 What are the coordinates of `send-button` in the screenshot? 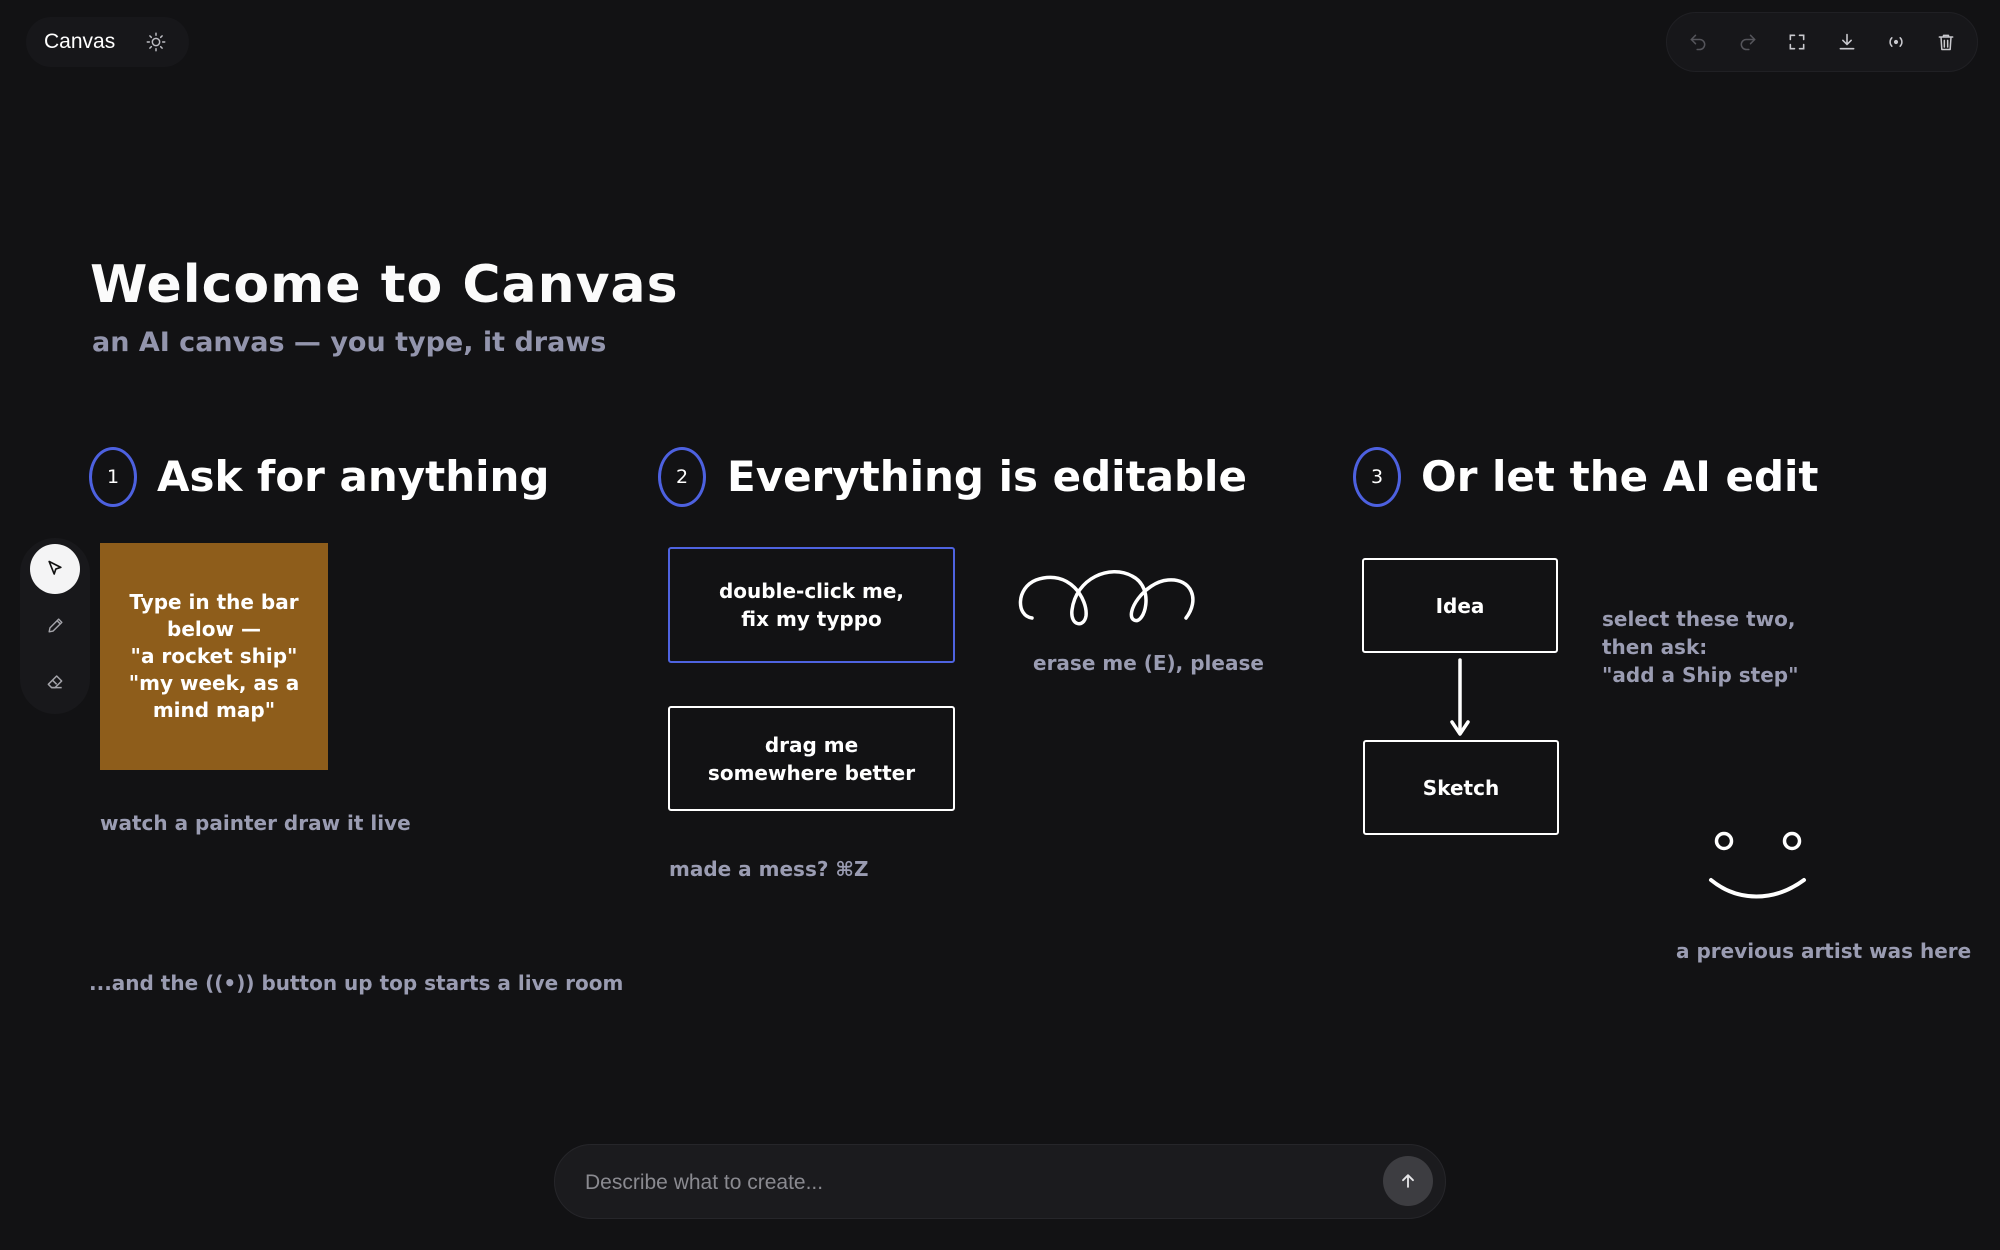 It's located at (1408, 1181).